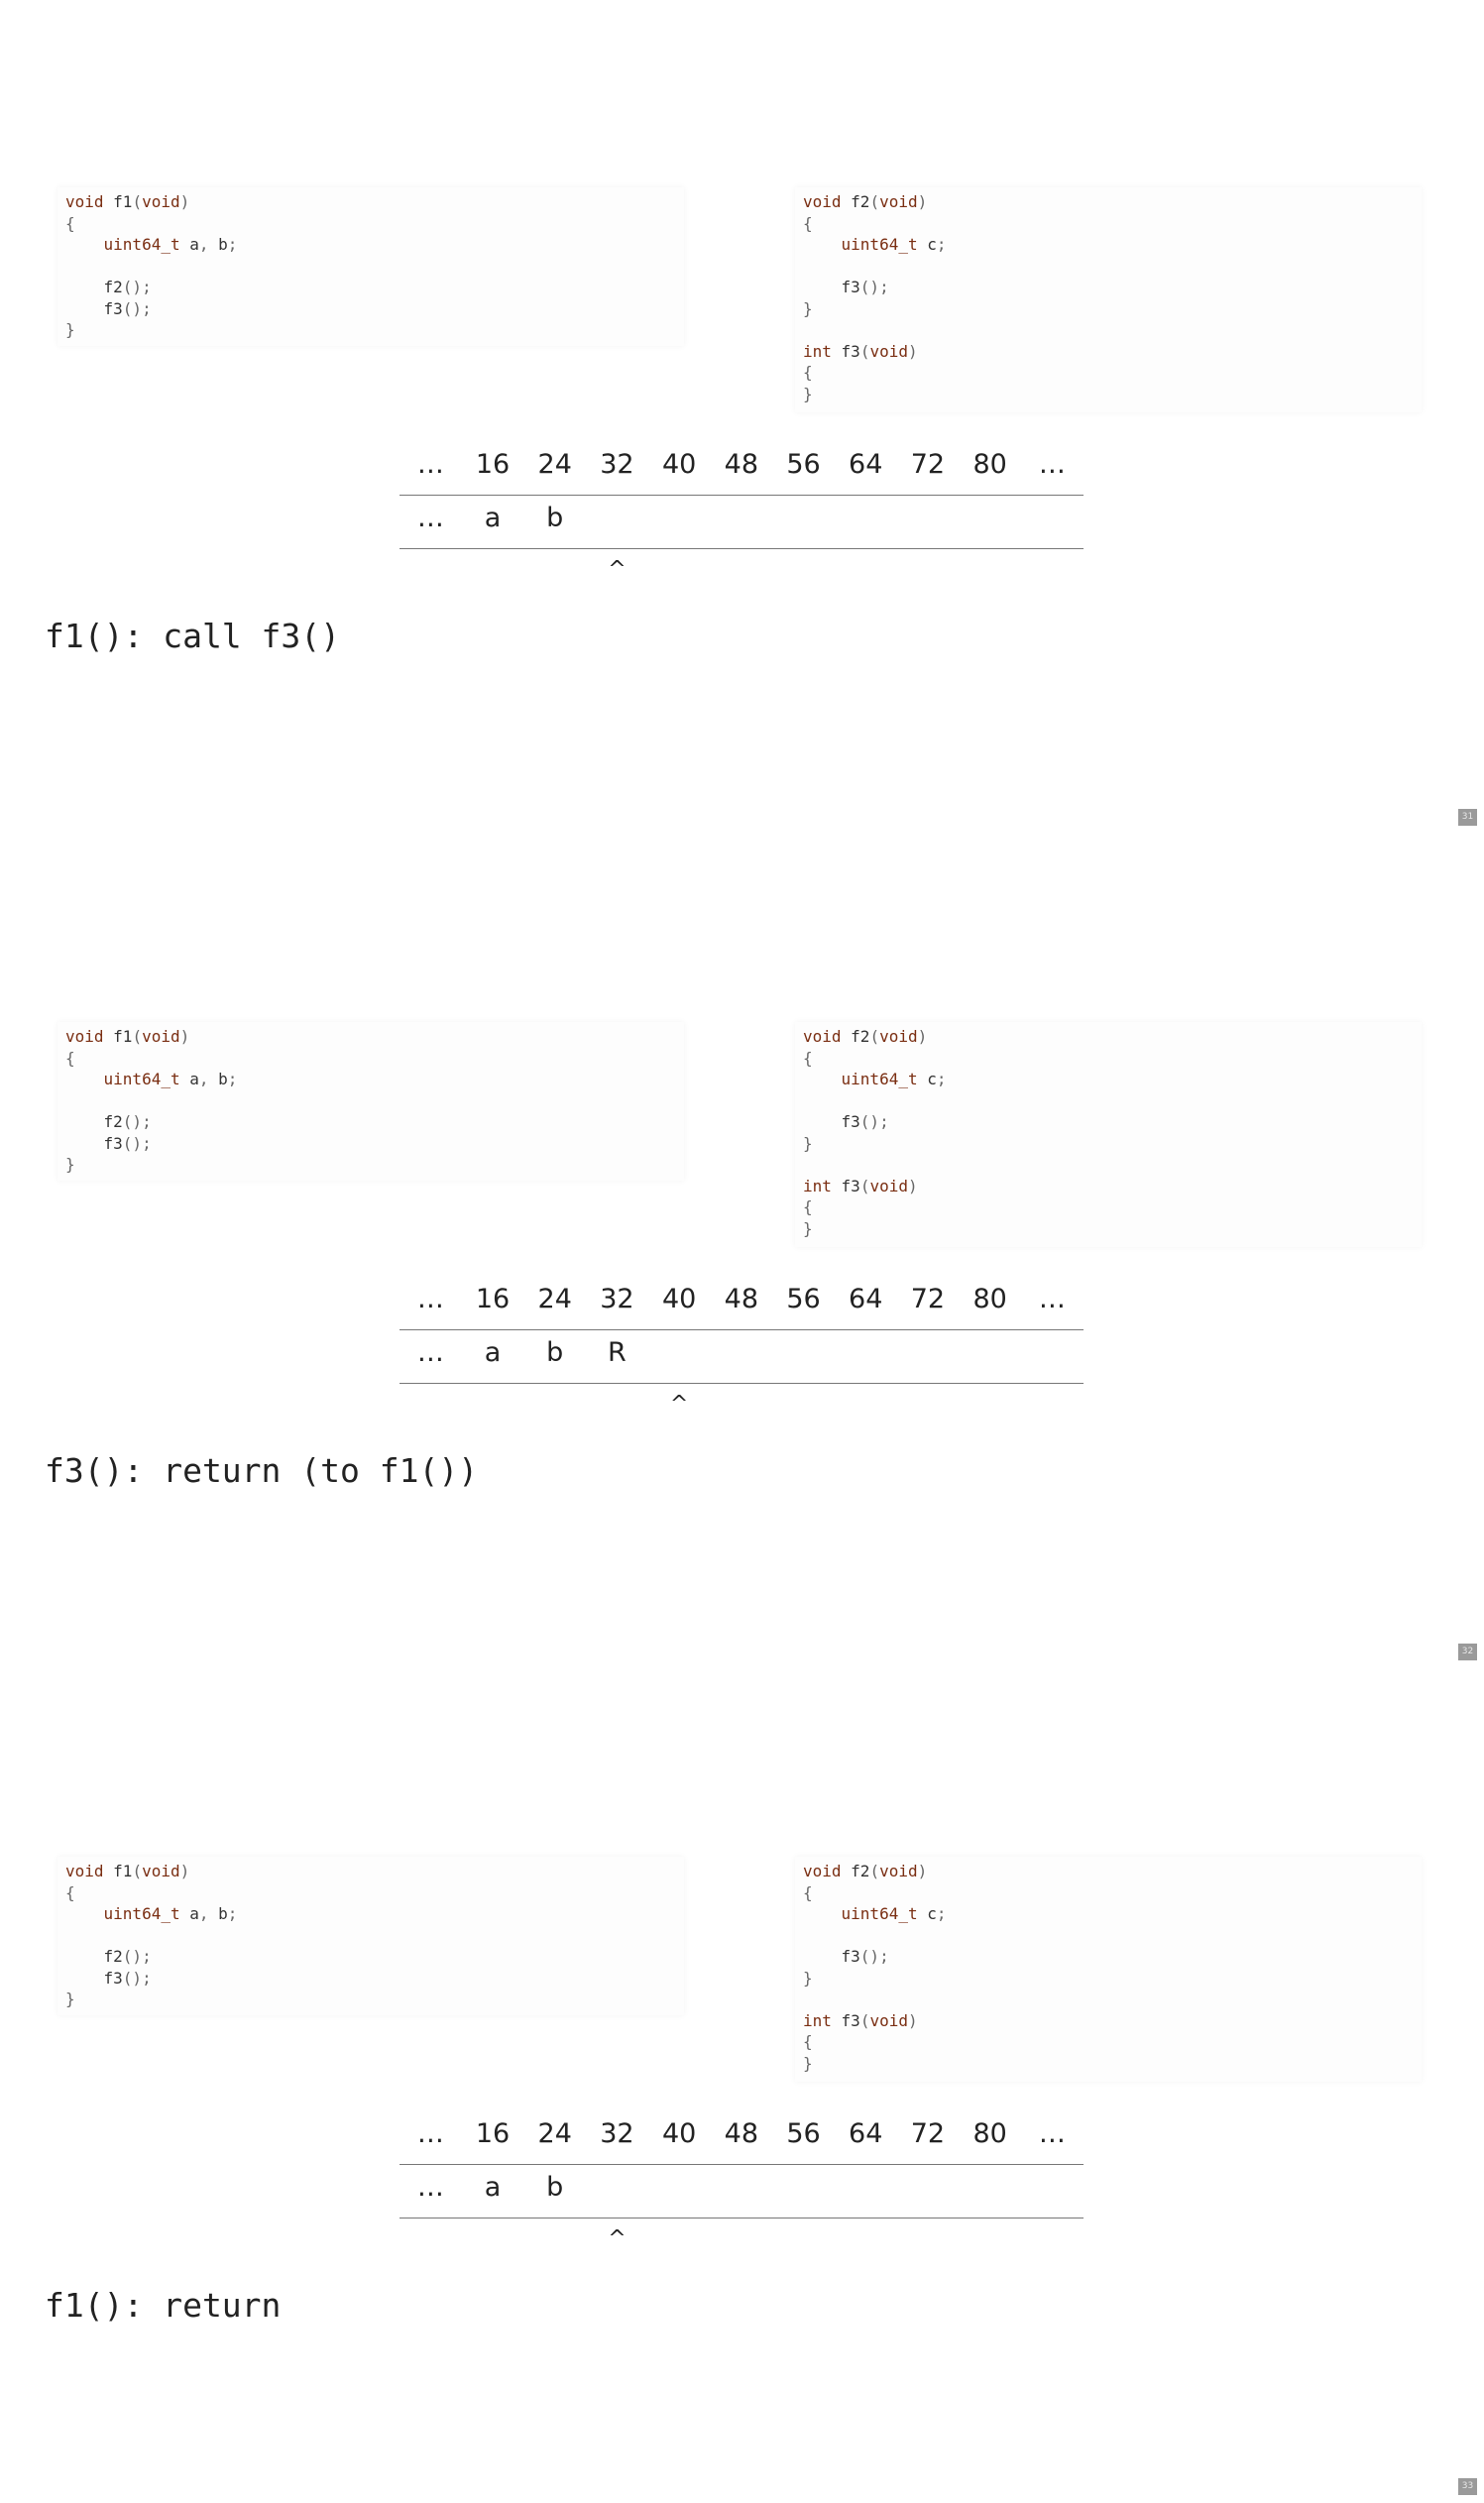 The height and width of the screenshot is (2503, 1484). Describe the element at coordinates (1467, 2486) in the screenshot. I see `page-number-badge: 33` at that location.